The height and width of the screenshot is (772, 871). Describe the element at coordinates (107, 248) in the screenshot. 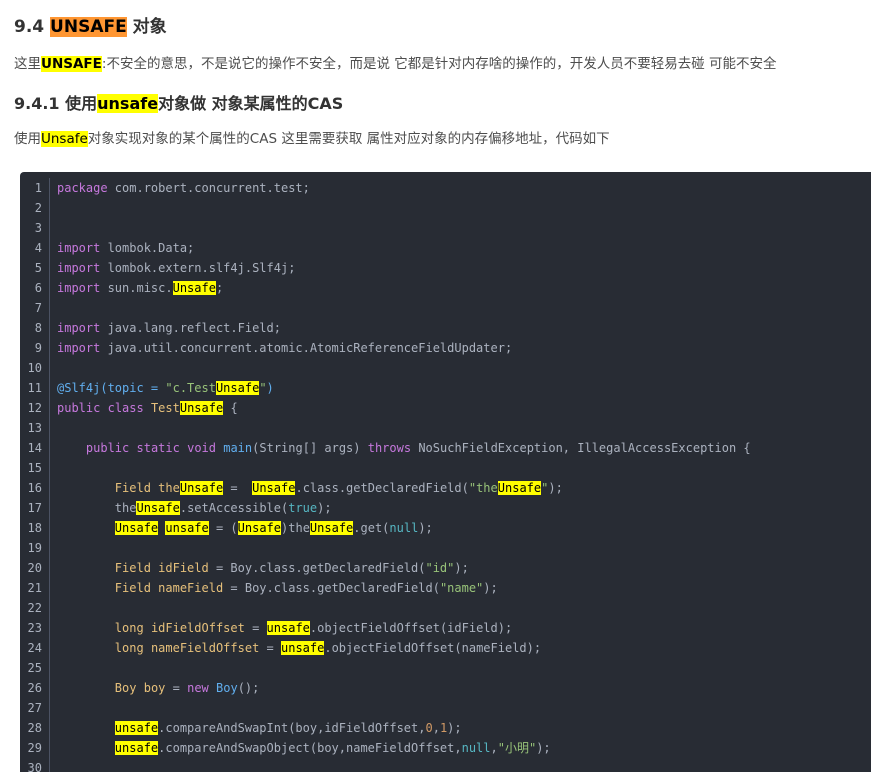

I see `code-line: 4 import lombok.Data;` at that location.